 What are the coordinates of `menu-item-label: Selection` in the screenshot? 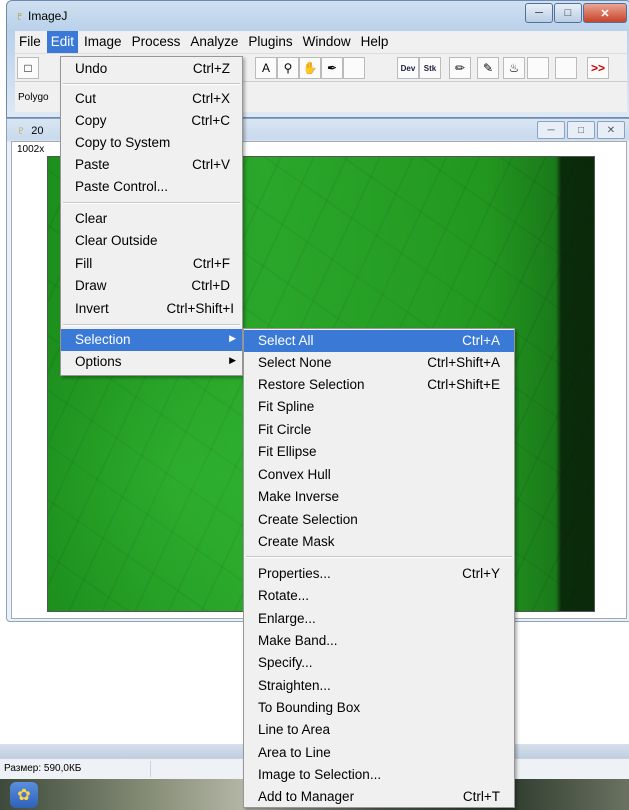 It's located at (103, 339).